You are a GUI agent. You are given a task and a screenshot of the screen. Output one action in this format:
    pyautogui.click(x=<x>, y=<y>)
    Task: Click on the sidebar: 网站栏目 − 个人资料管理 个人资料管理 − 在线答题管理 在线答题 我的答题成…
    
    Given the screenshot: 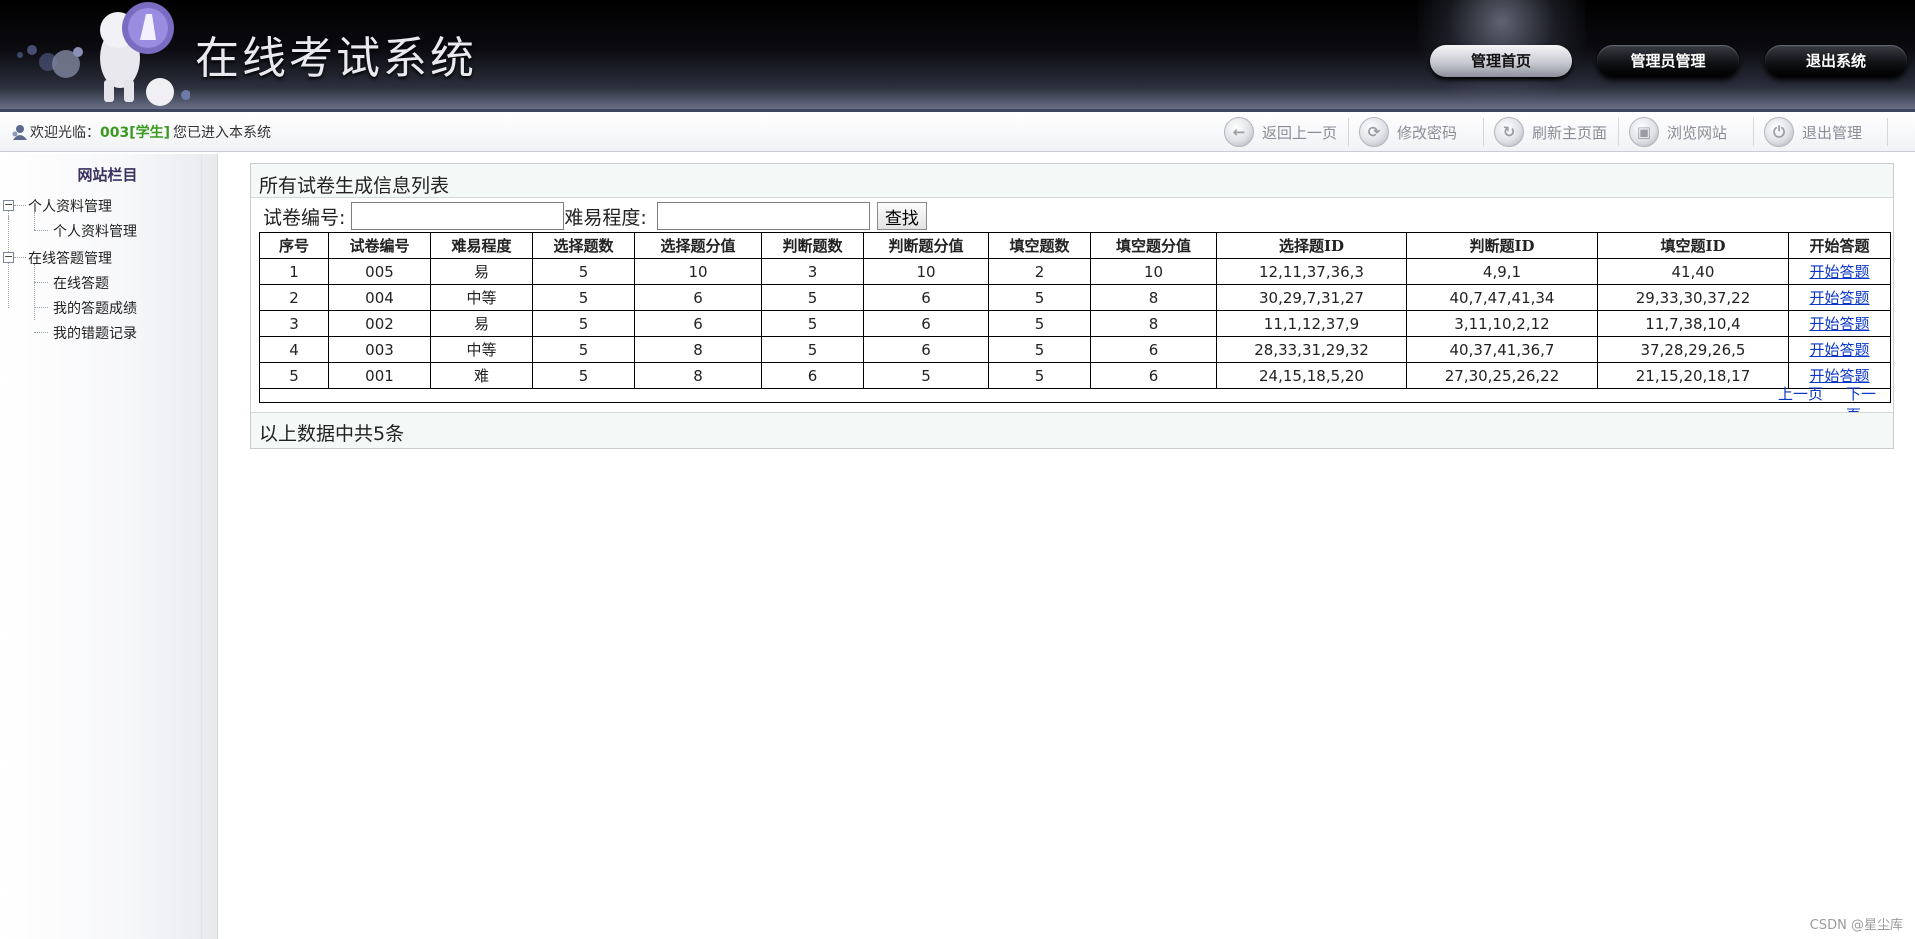 What is the action you would take?
    pyautogui.click(x=109, y=546)
    